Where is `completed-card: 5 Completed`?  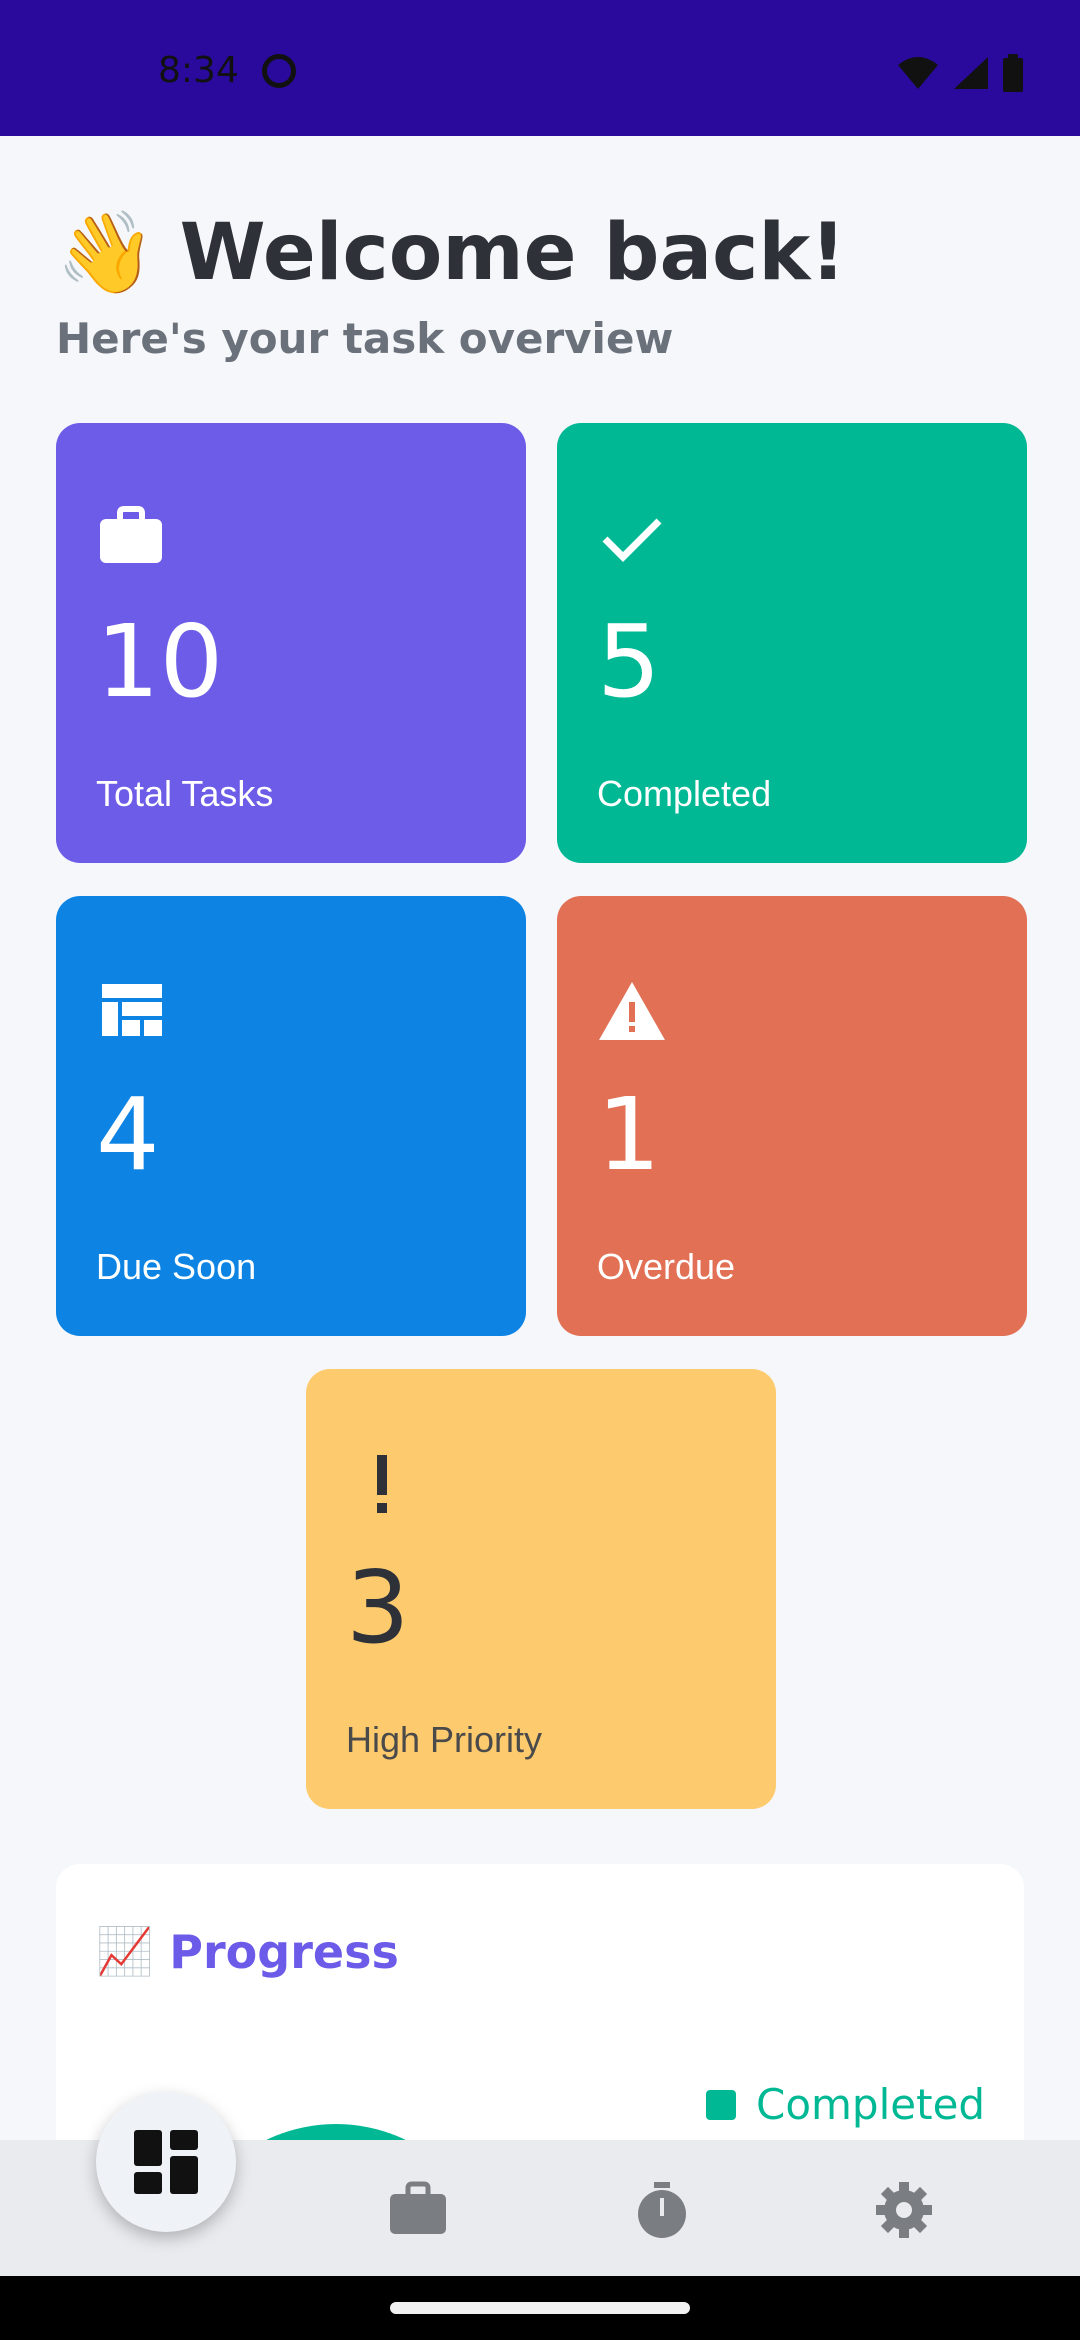 completed-card: 5 Completed is located at coordinates (792, 643).